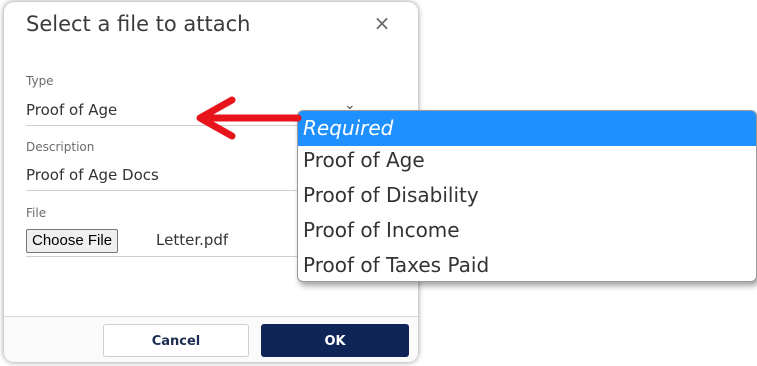 This screenshot has height=366, width=757. Describe the element at coordinates (192, 240) in the screenshot. I see `selected-file-name: Letter.pdf` at that location.